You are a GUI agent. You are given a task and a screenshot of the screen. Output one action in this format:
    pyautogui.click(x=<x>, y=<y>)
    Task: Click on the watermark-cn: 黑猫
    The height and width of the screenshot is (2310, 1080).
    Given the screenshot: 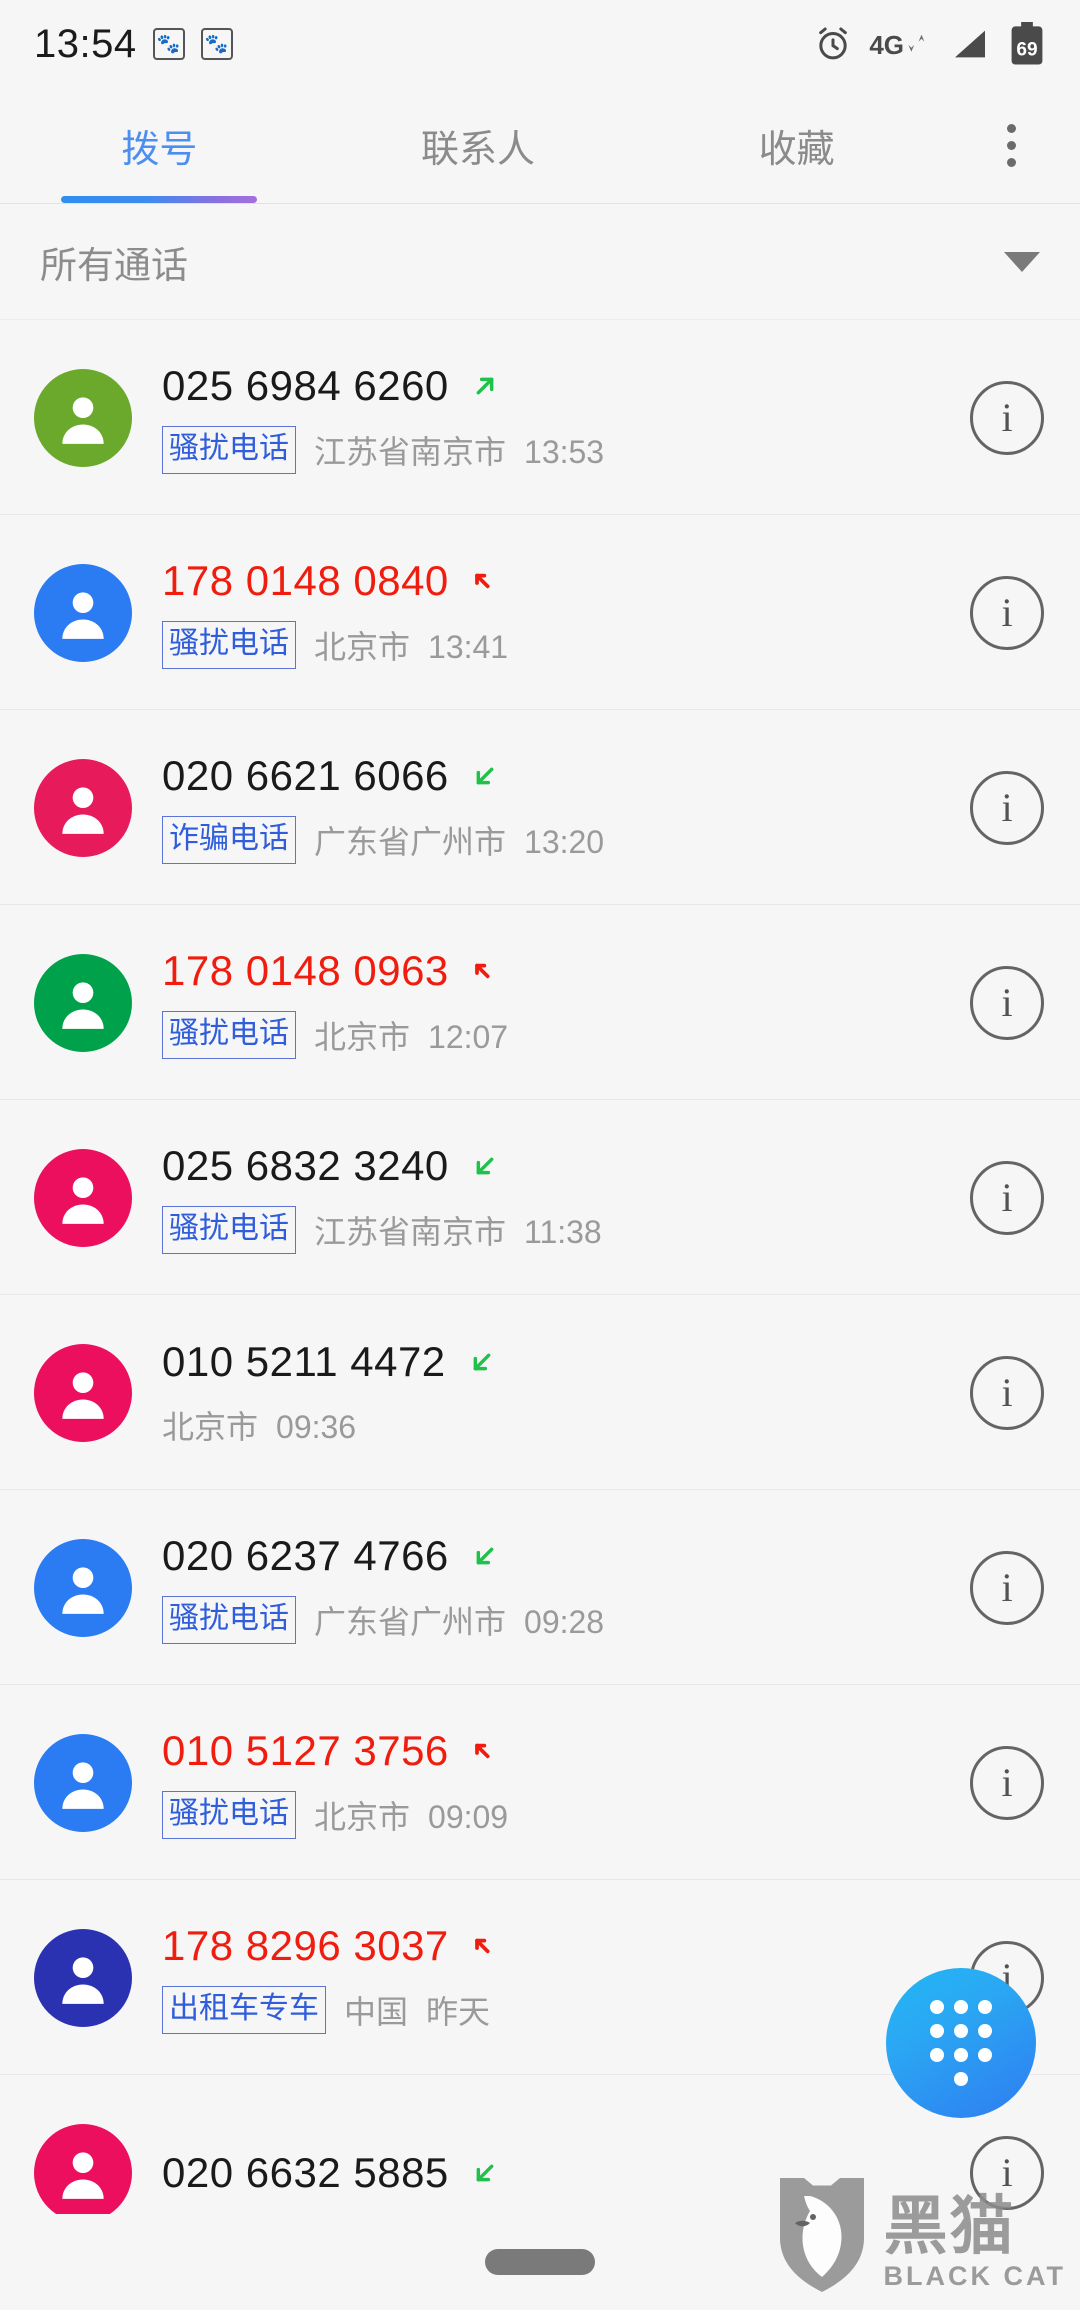 What is the action you would take?
    pyautogui.click(x=949, y=2226)
    